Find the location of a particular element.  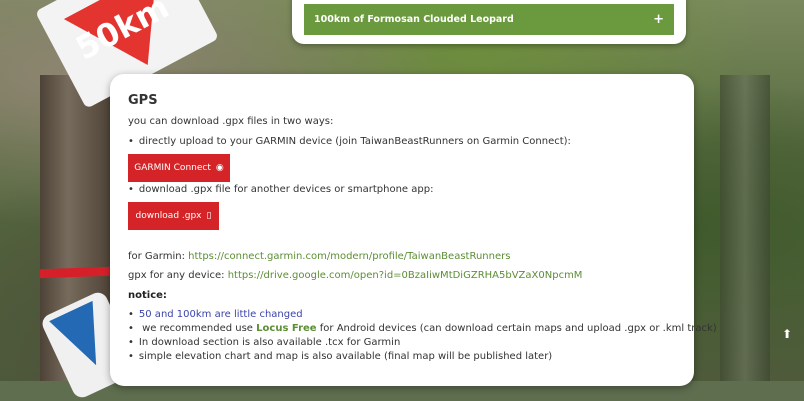

accordion-100km: 100km of Formosan Clouded Leopard + is located at coordinates (489, 19).